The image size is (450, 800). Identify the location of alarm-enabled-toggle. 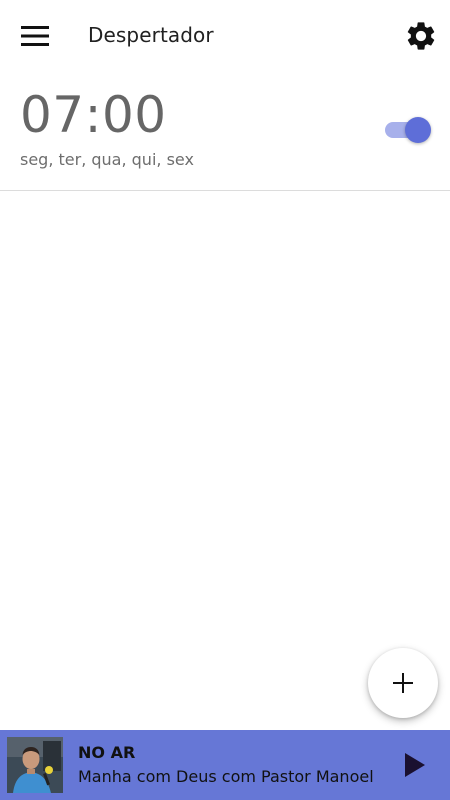
(408, 130).